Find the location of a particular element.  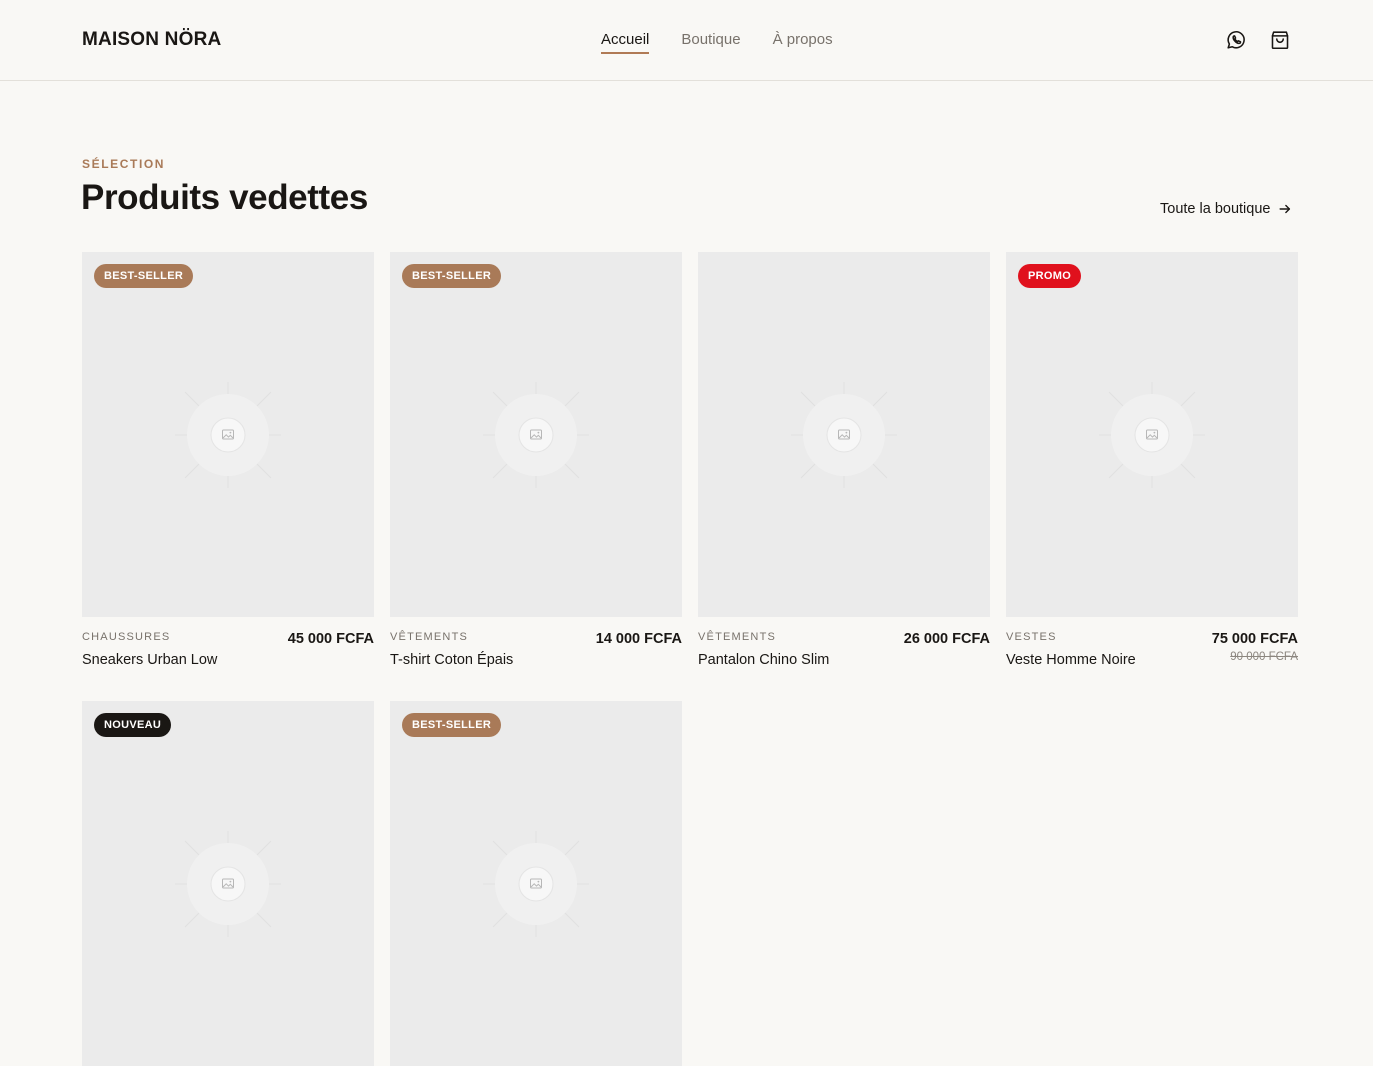

product-image: NOUVEAU is located at coordinates (228, 883).